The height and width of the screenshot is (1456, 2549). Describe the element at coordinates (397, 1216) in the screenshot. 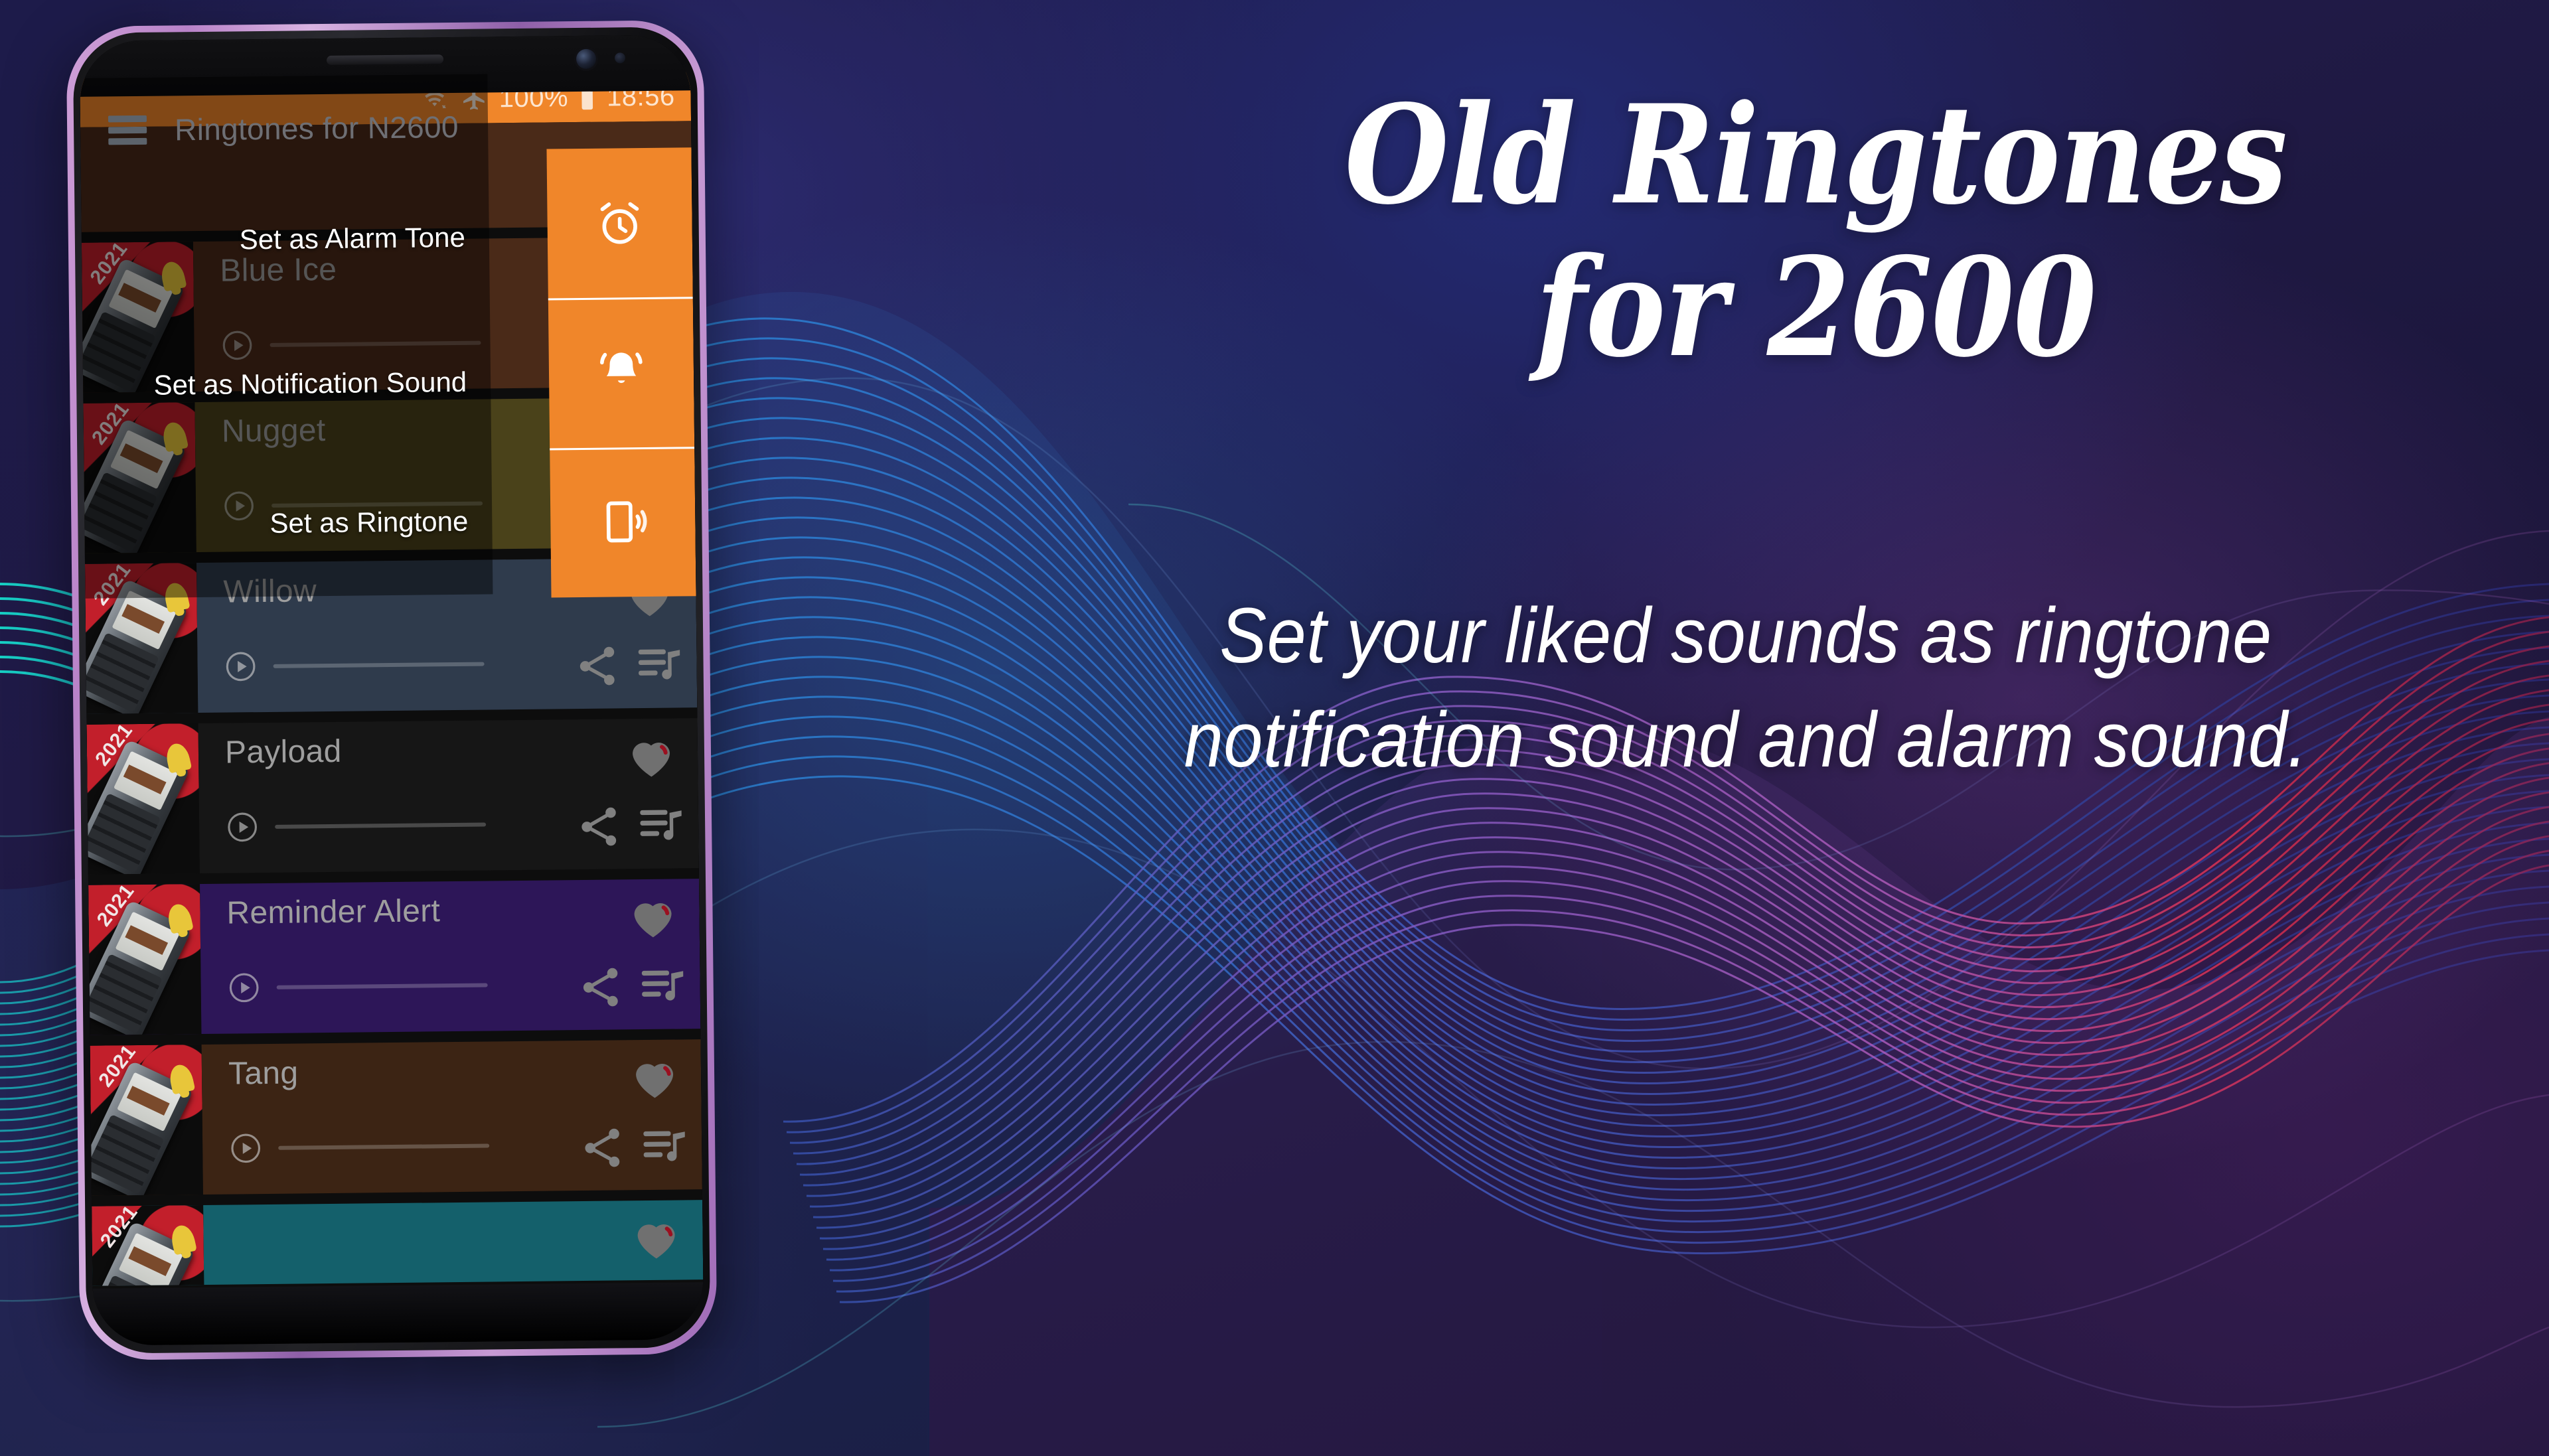

I see `track-title` at that location.